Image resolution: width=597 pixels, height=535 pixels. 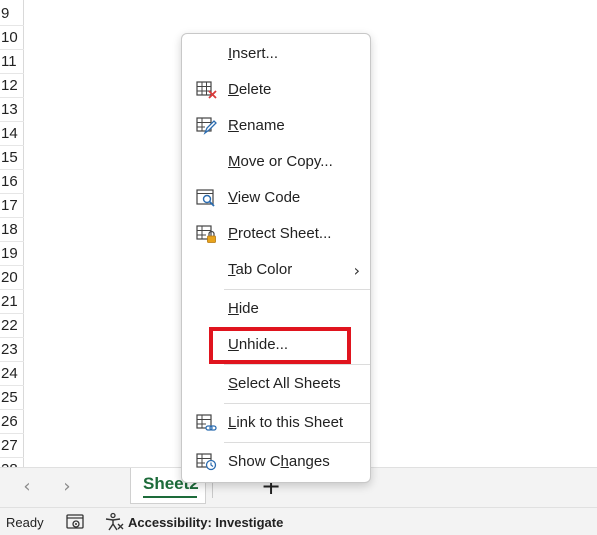 What do you see at coordinates (12, 62) in the screenshot?
I see `row-header: 11` at bounding box center [12, 62].